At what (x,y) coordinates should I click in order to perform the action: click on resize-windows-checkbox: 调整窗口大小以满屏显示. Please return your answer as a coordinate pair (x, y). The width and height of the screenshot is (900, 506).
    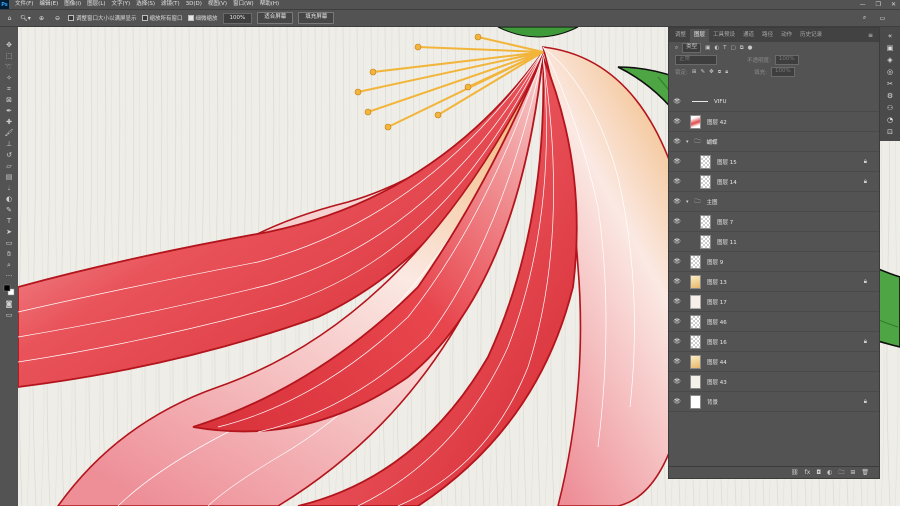
    Looking at the image, I should click on (102, 18).